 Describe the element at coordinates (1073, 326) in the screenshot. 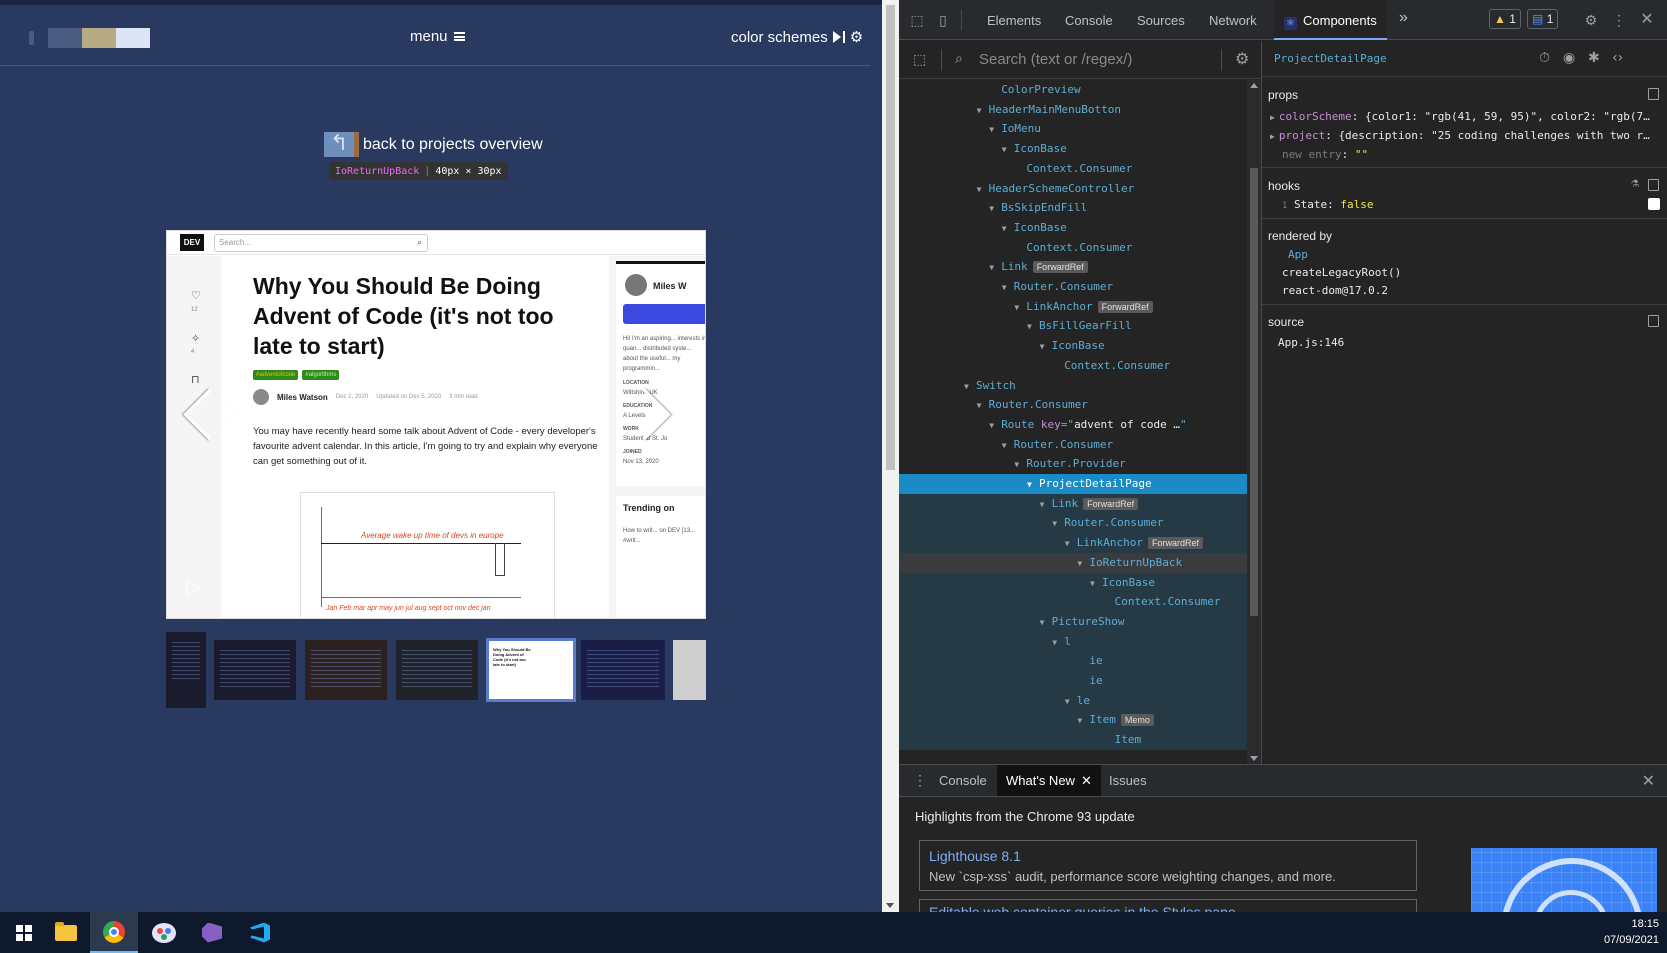

I see `tree-node: ▼ BsFillGearFill` at that location.